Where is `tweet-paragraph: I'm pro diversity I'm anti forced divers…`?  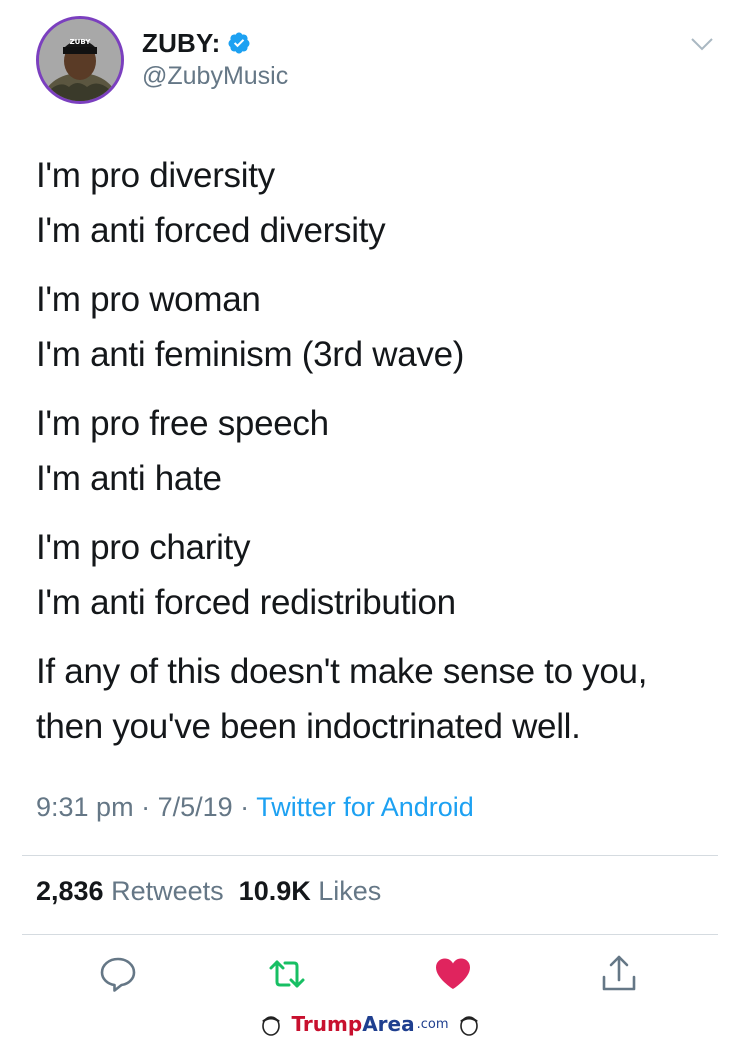
tweet-paragraph: I'm pro diversity I'm anti forced divers… is located at coordinates (376, 203).